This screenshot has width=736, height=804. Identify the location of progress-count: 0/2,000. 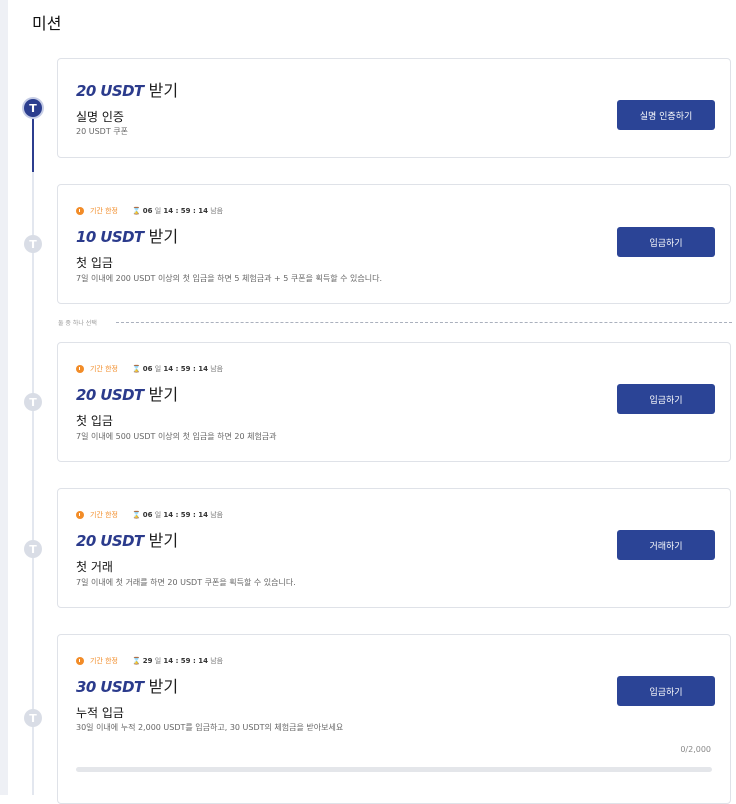
(695, 749).